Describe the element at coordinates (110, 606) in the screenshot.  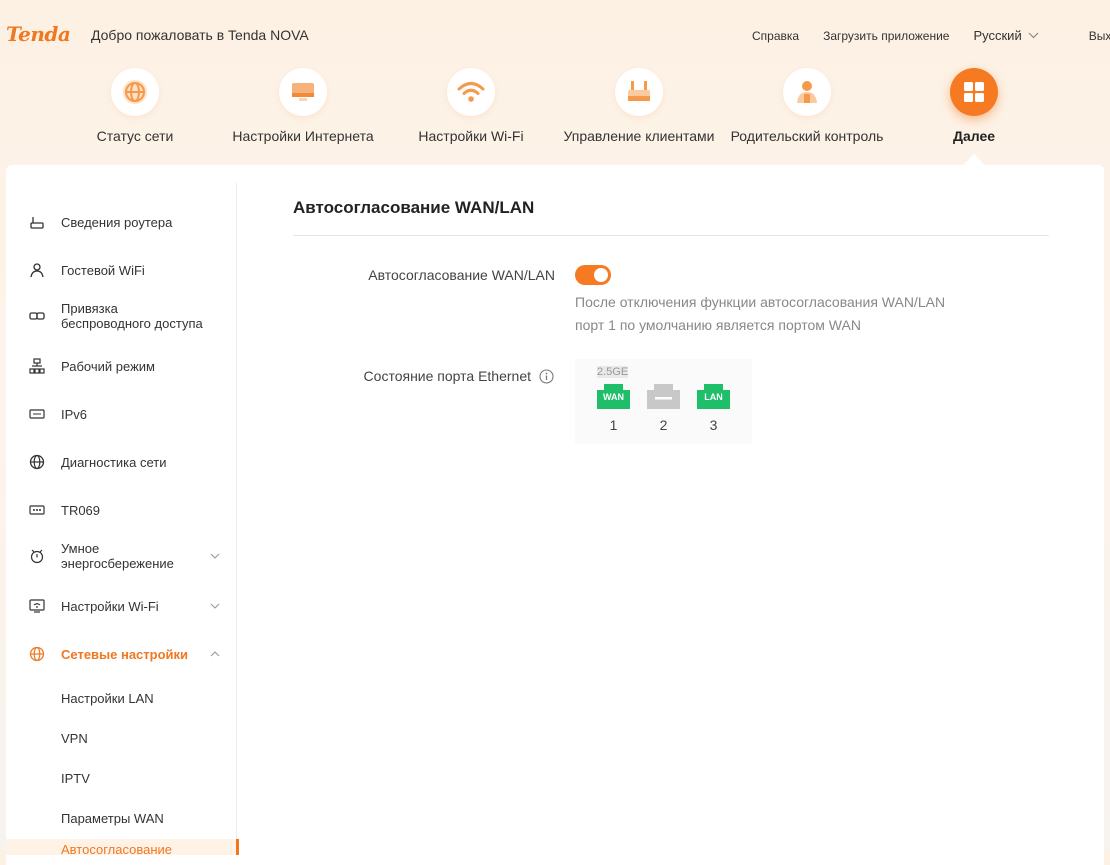
I see `sidebar-item-label: Настройки Wi-Fi` at that location.